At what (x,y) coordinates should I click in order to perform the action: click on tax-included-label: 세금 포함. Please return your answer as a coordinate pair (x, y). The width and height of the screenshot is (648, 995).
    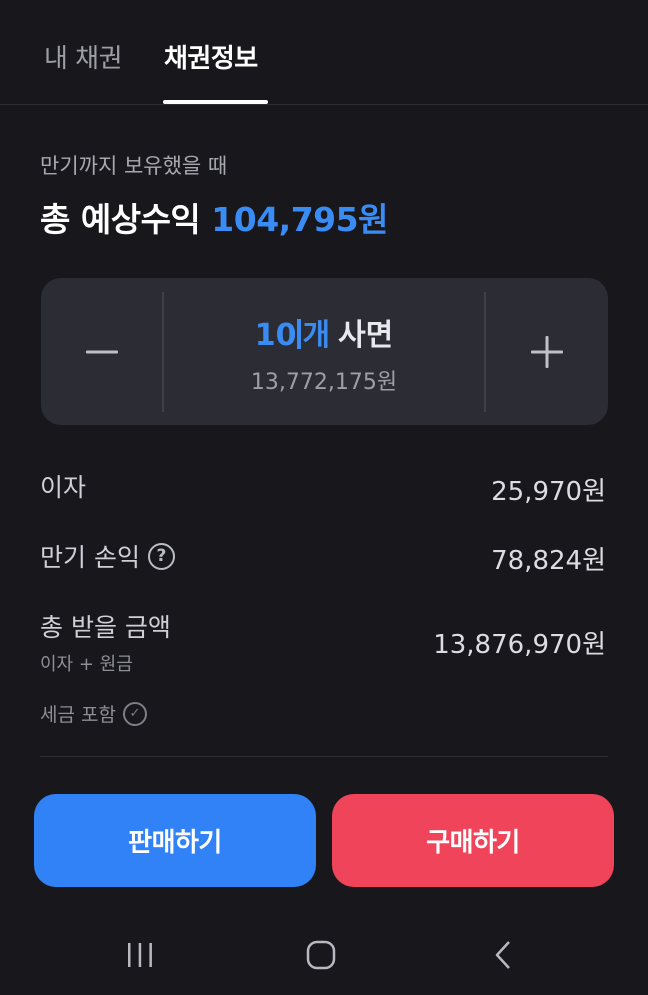
    Looking at the image, I should click on (78, 715).